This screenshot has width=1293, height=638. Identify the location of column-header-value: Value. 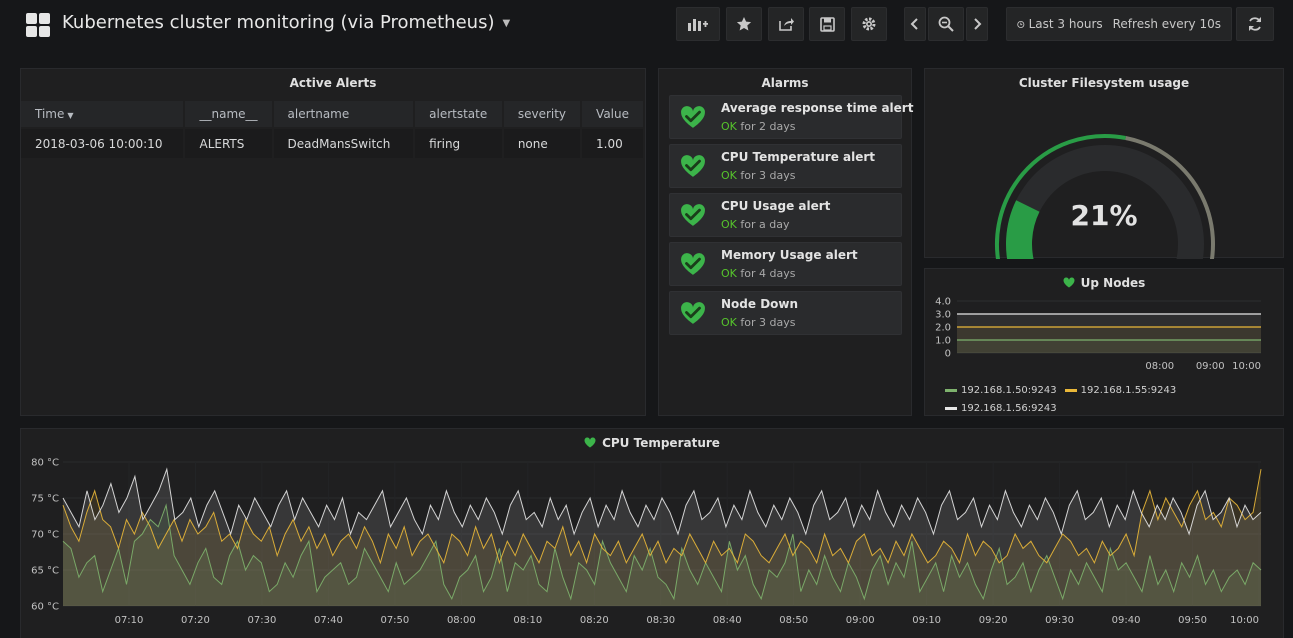
(613, 114).